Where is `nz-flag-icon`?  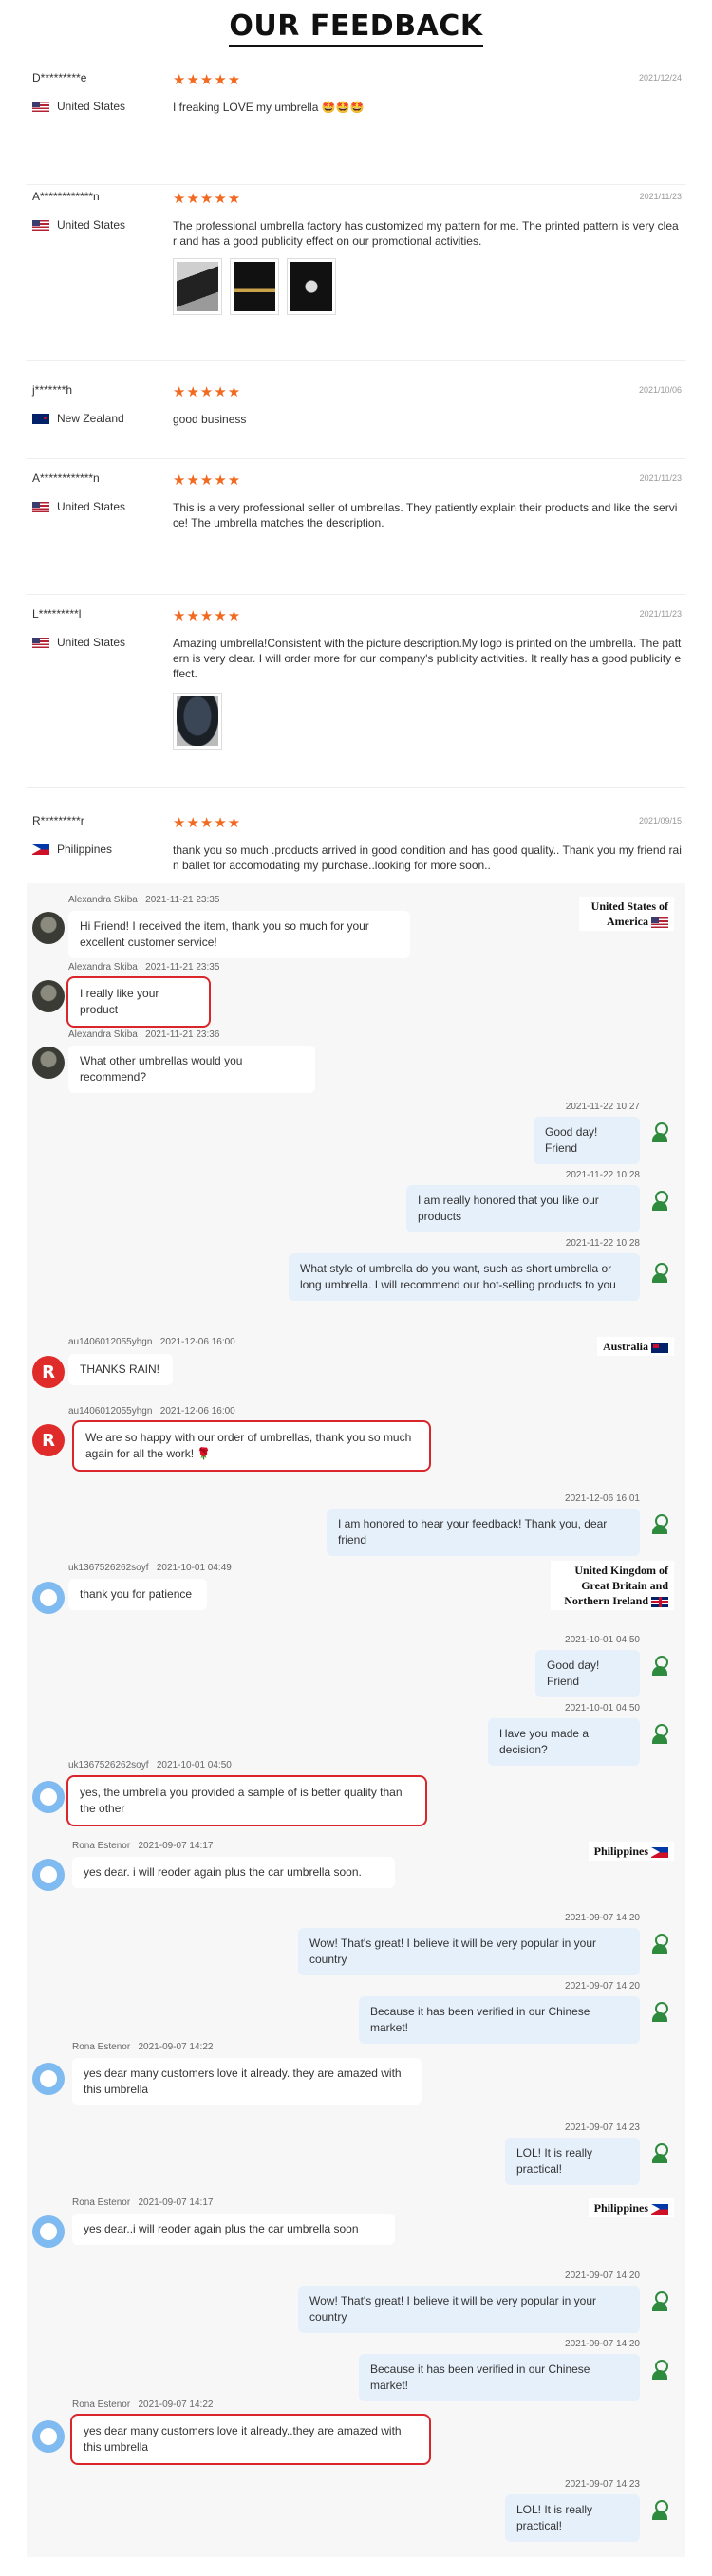
nz-flag-icon is located at coordinates (41, 418).